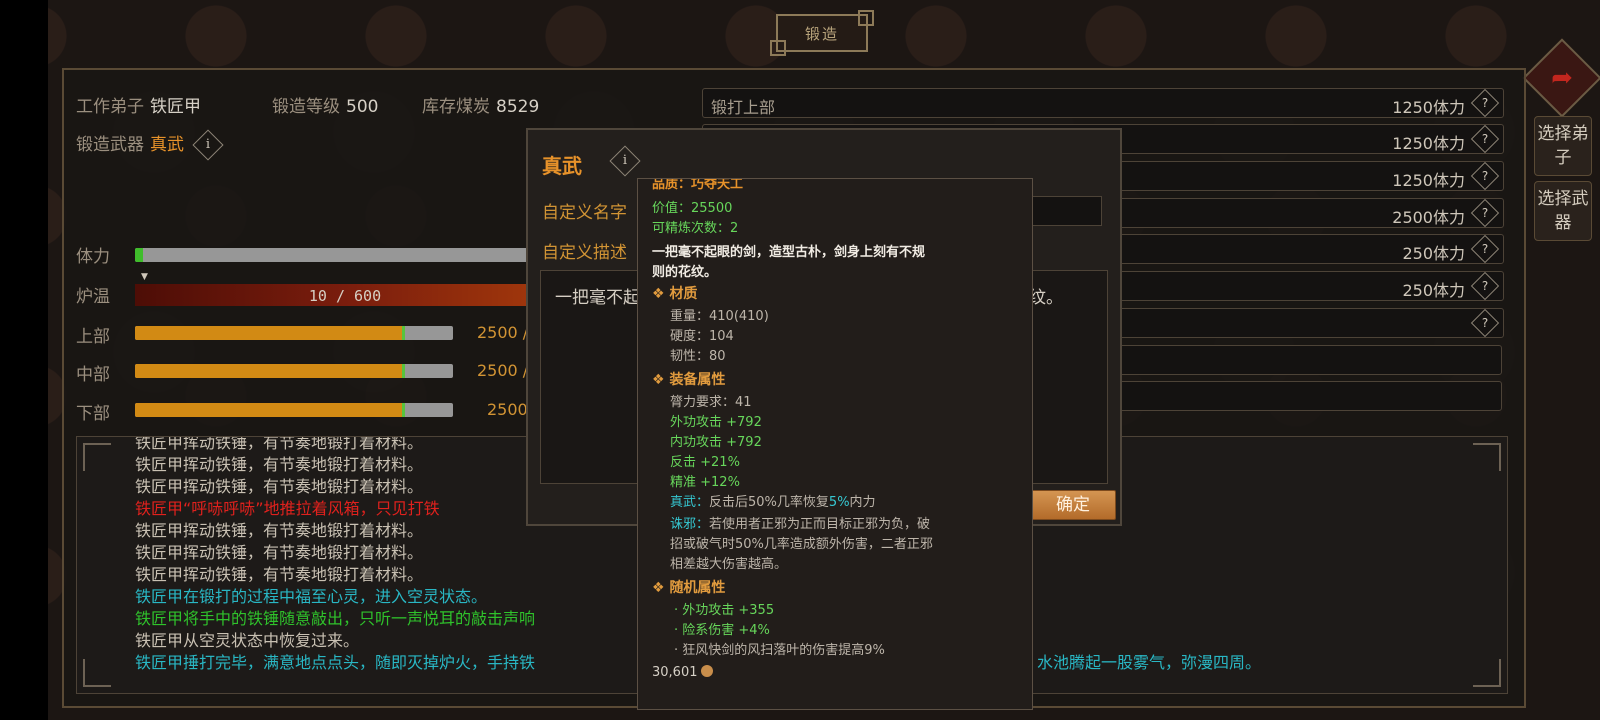 This screenshot has height=720, width=1600. Describe the element at coordinates (724, 610) in the screenshot. I see `tip-random-1: · 外功攻击 +355` at that location.